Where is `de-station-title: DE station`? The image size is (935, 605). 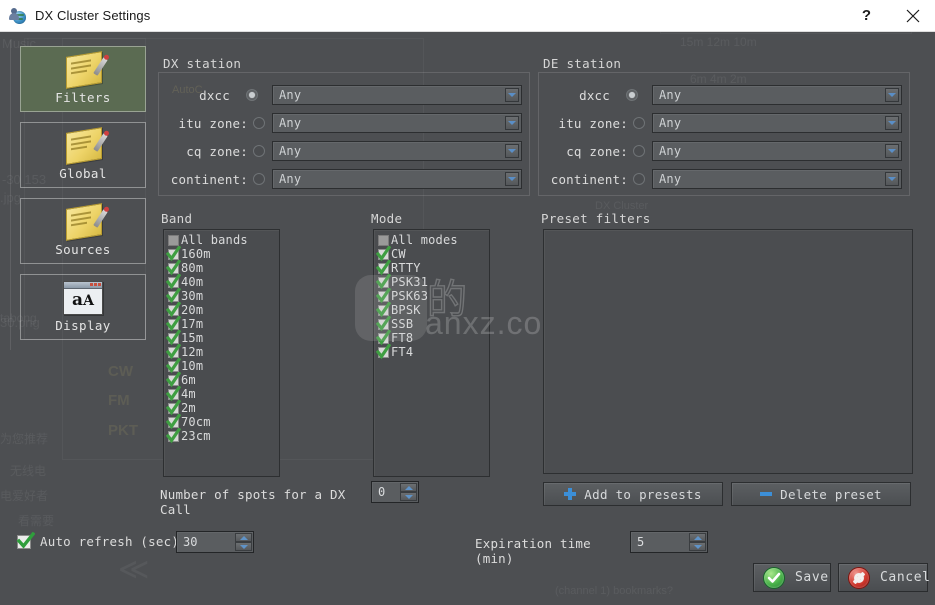 de-station-title: DE station is located at coordinates (582, 63).